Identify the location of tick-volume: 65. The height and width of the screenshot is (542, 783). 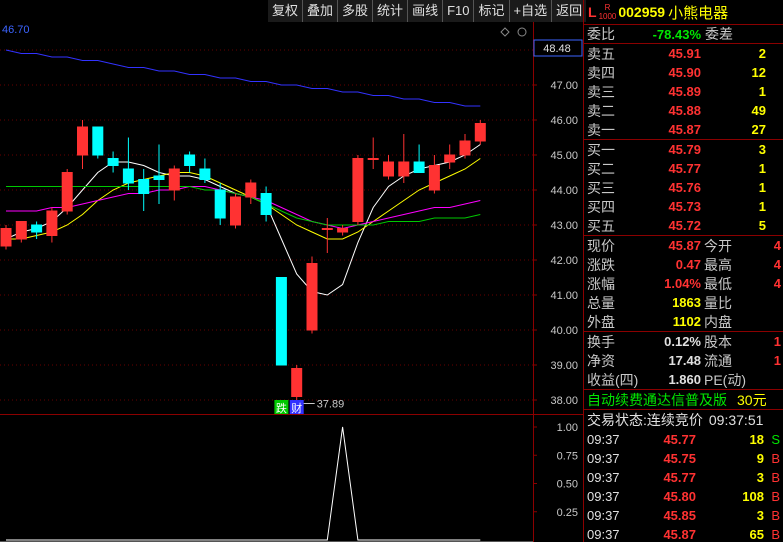
(756, 534).